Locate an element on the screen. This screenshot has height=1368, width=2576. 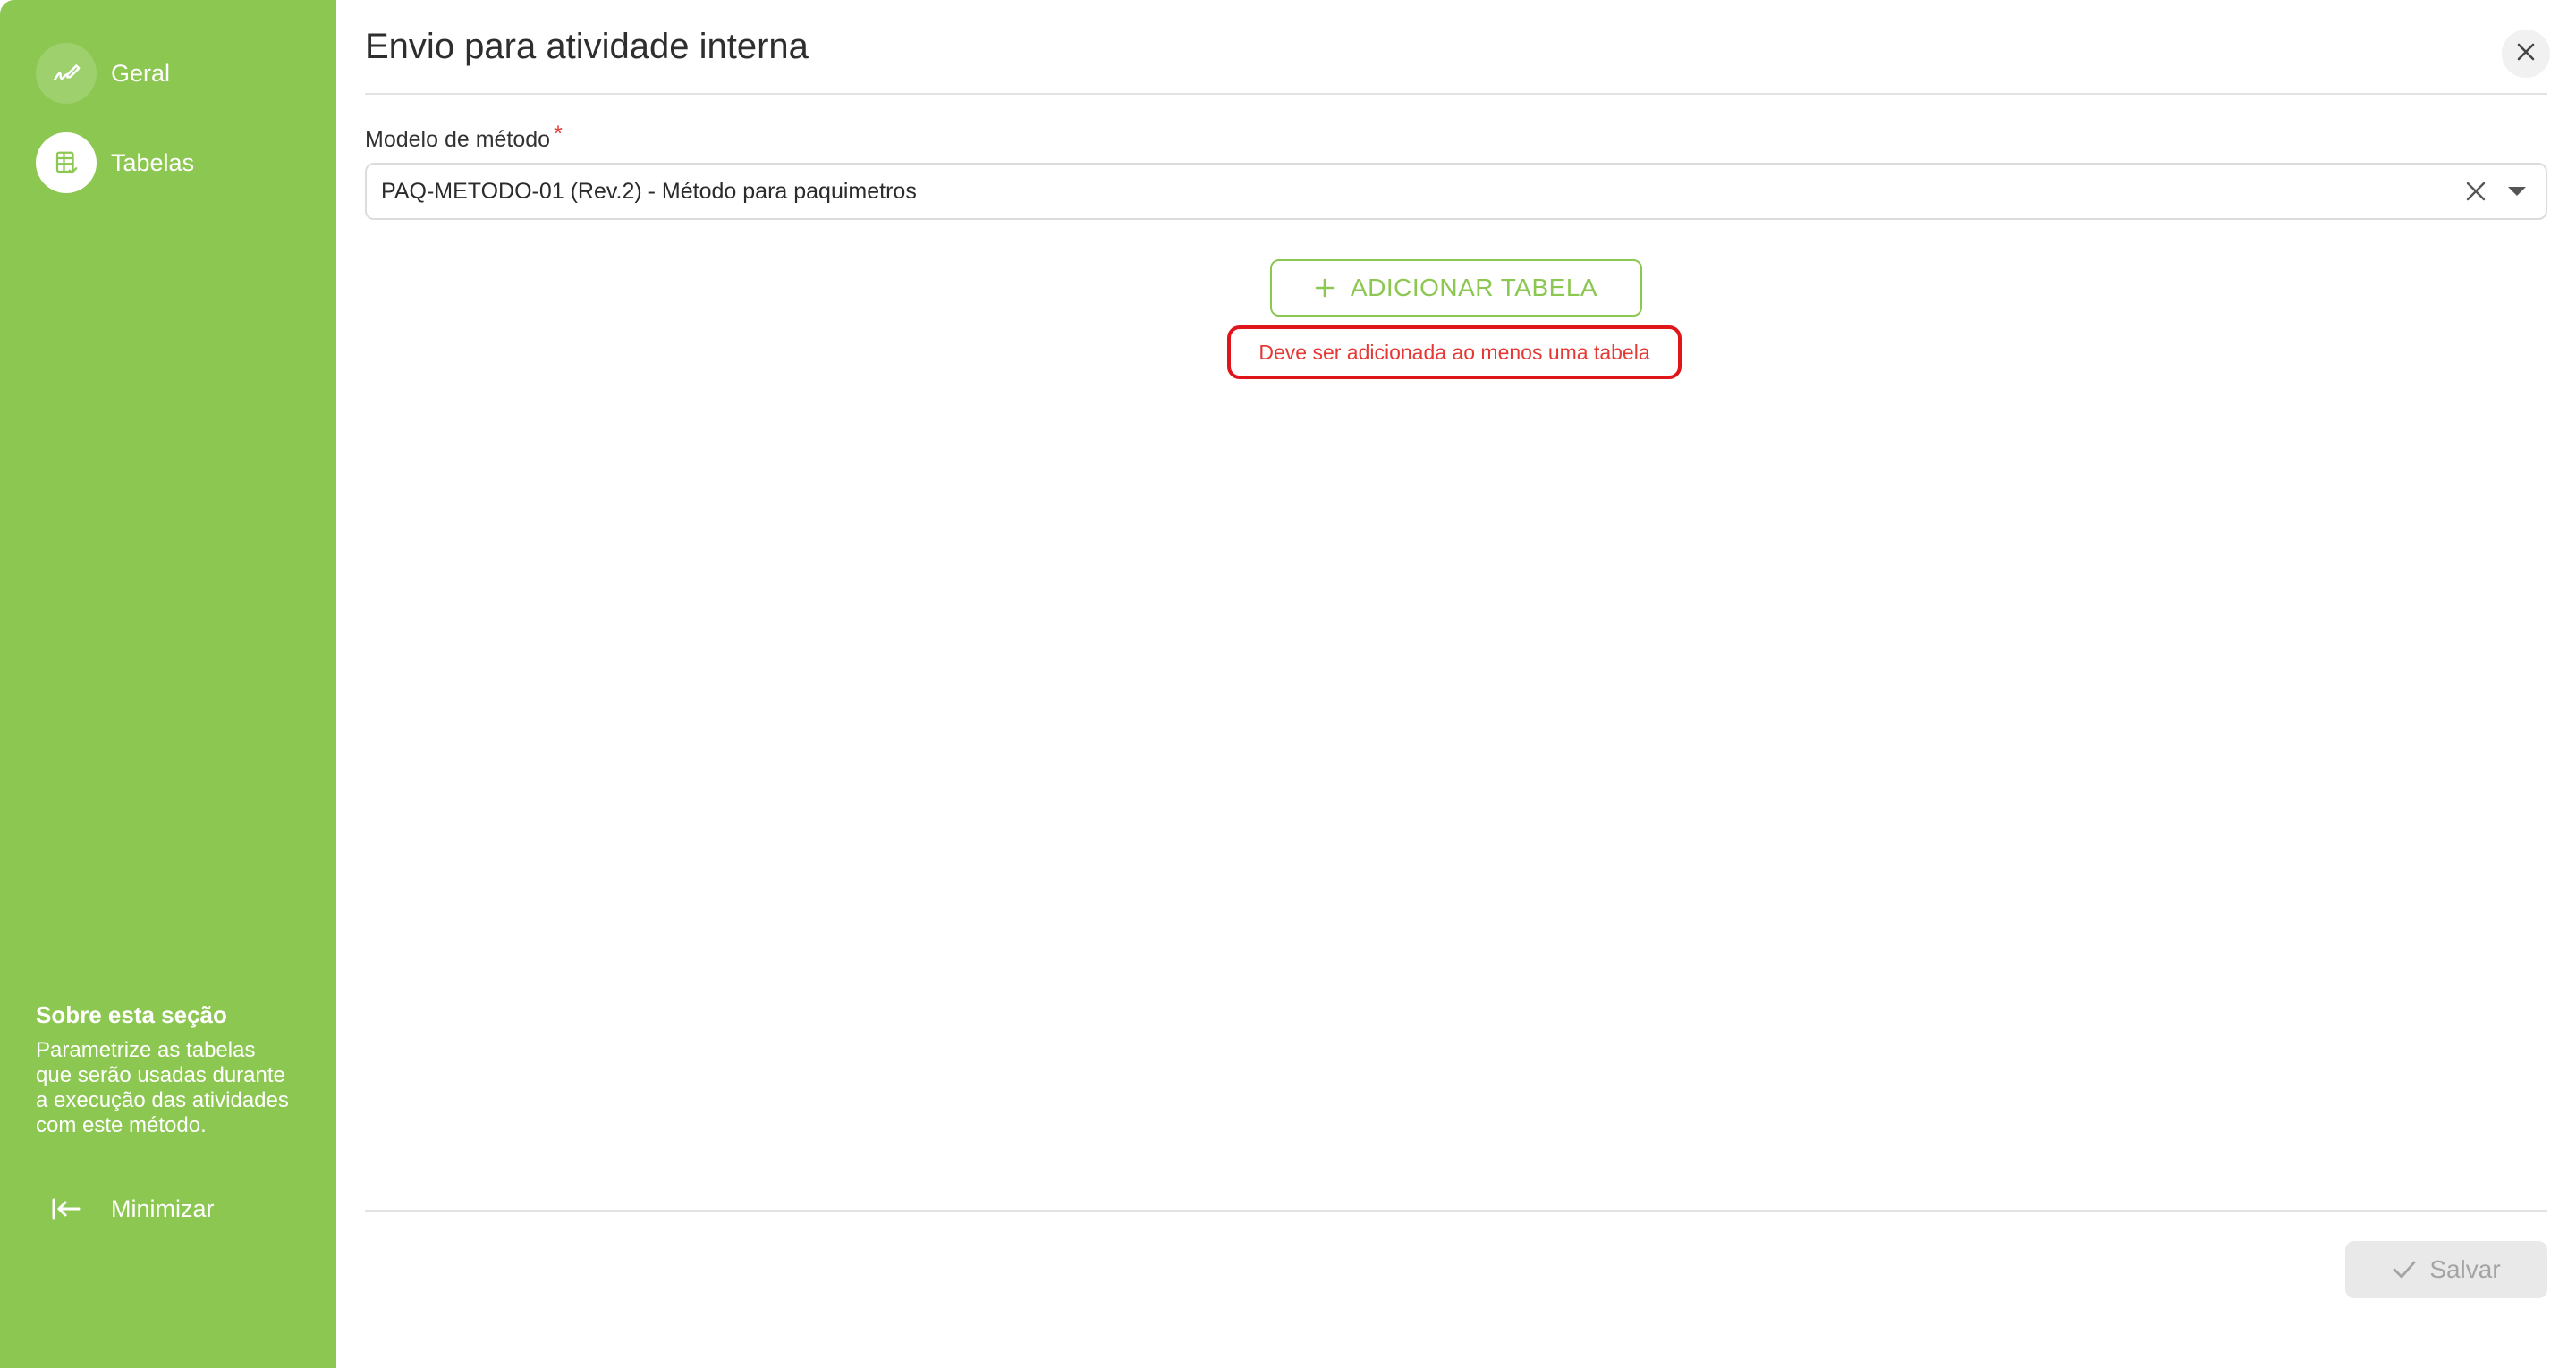
error-message: Deve ser adicionada ao menos uma tabela is located at coordinates (1454, 352).